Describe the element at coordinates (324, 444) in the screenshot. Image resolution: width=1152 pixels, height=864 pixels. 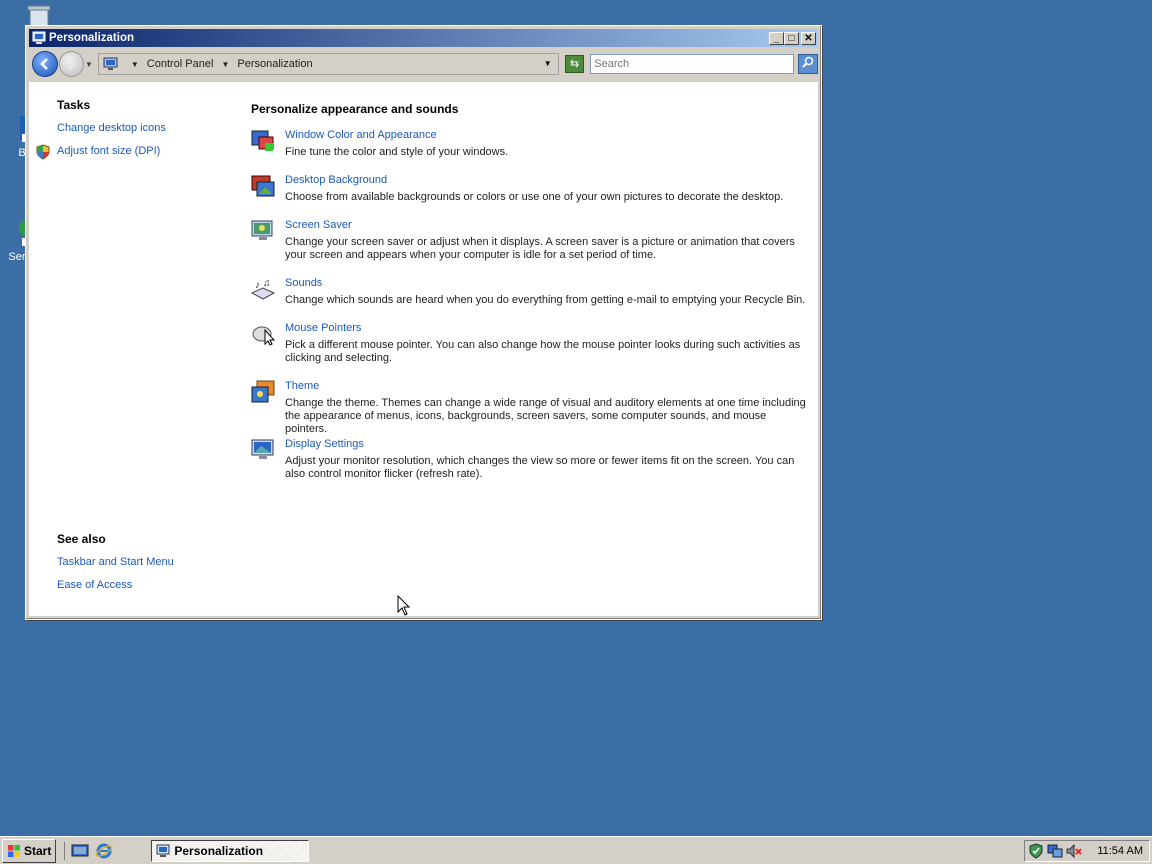
I see `display-settings-link: Display Settings` at that location.